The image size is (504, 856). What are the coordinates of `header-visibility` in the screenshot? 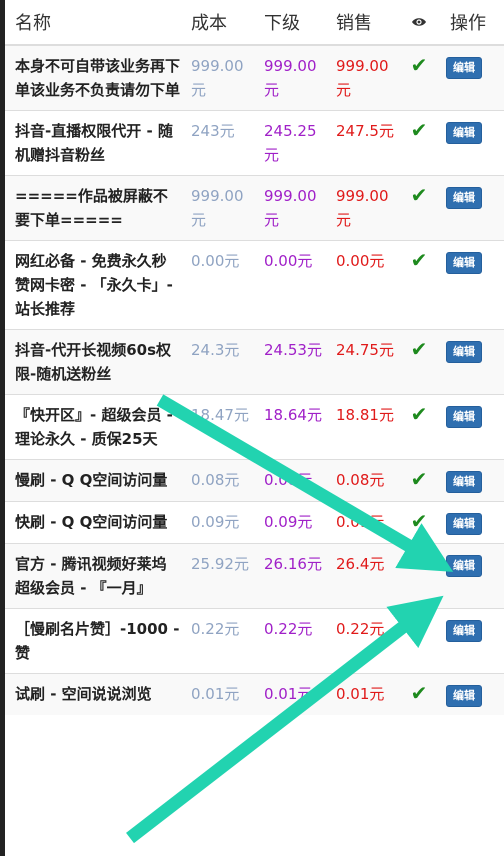 It's located at (419, 23).